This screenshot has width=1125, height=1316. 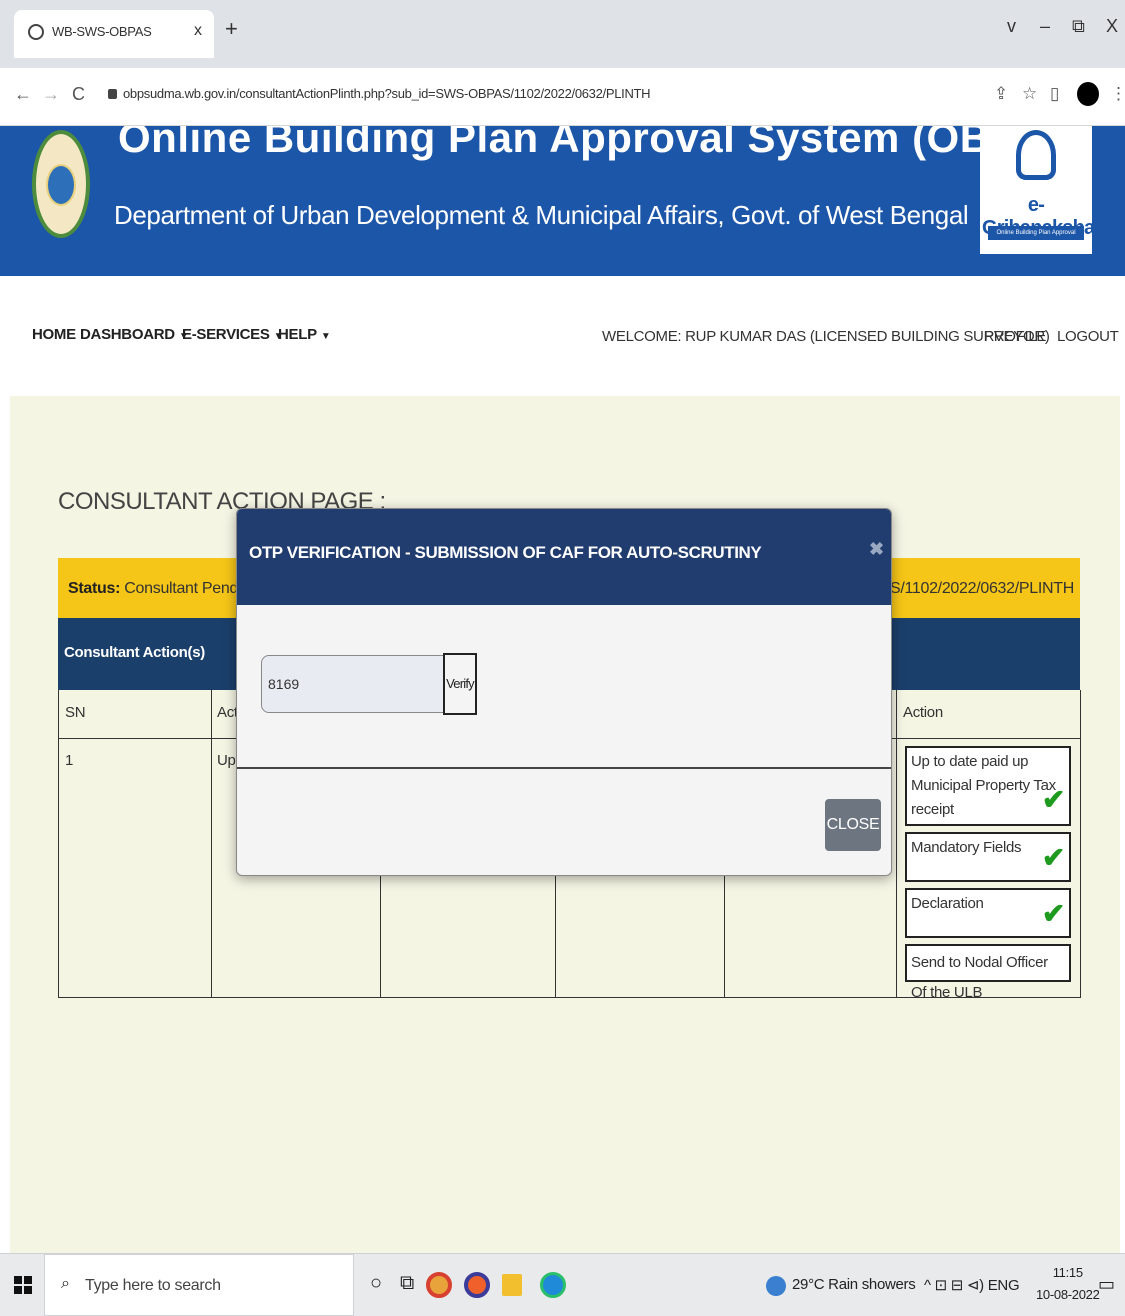 What do you see at coordinates (61, 184) in the screenshot?
I see `government-seal-logo` at bounding box center [61, 184].